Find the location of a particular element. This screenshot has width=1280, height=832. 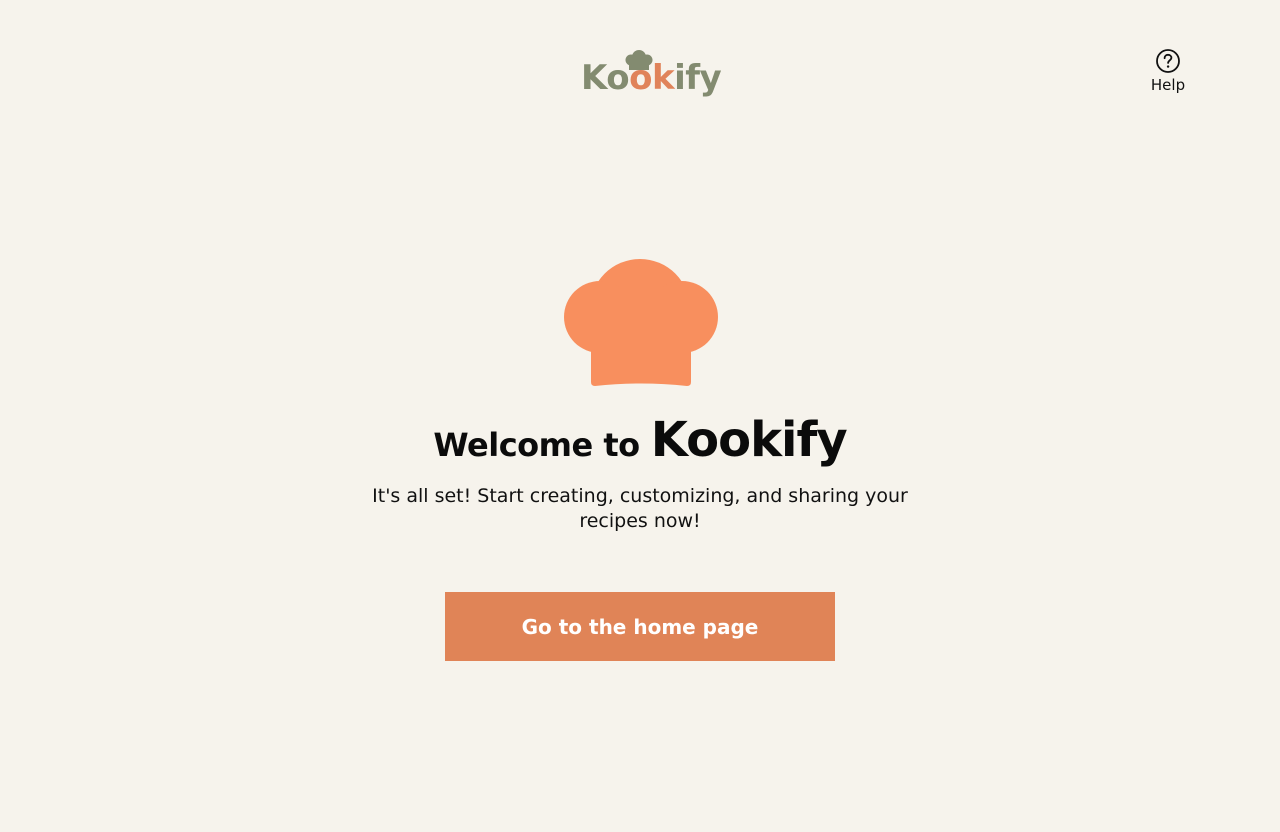

logo-text-part-2: ok is located at coordinates (652, 78).